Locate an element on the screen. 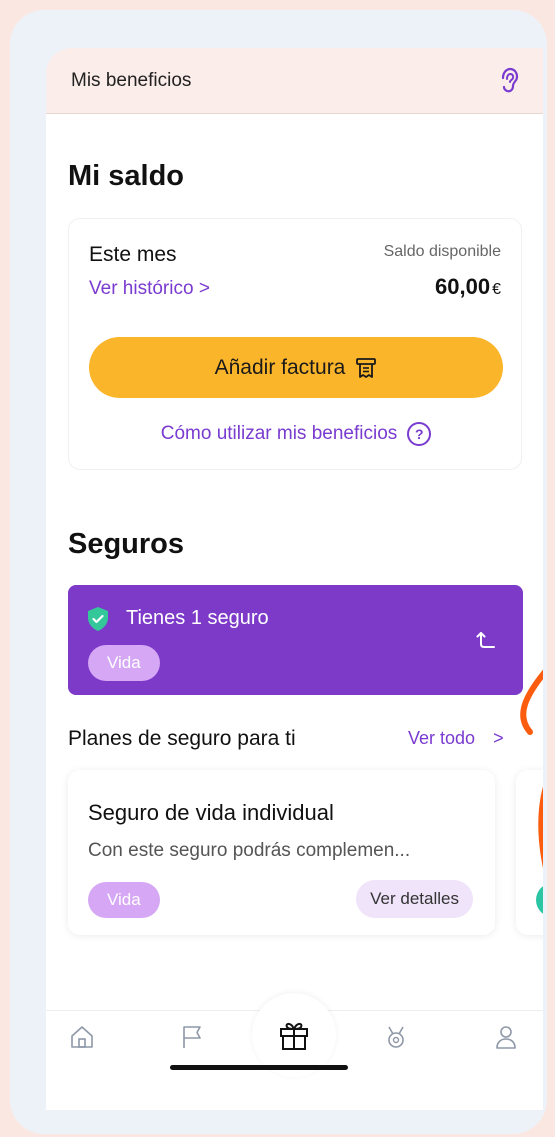  insurance-tag: Vida is located at coordinates (124, 663).